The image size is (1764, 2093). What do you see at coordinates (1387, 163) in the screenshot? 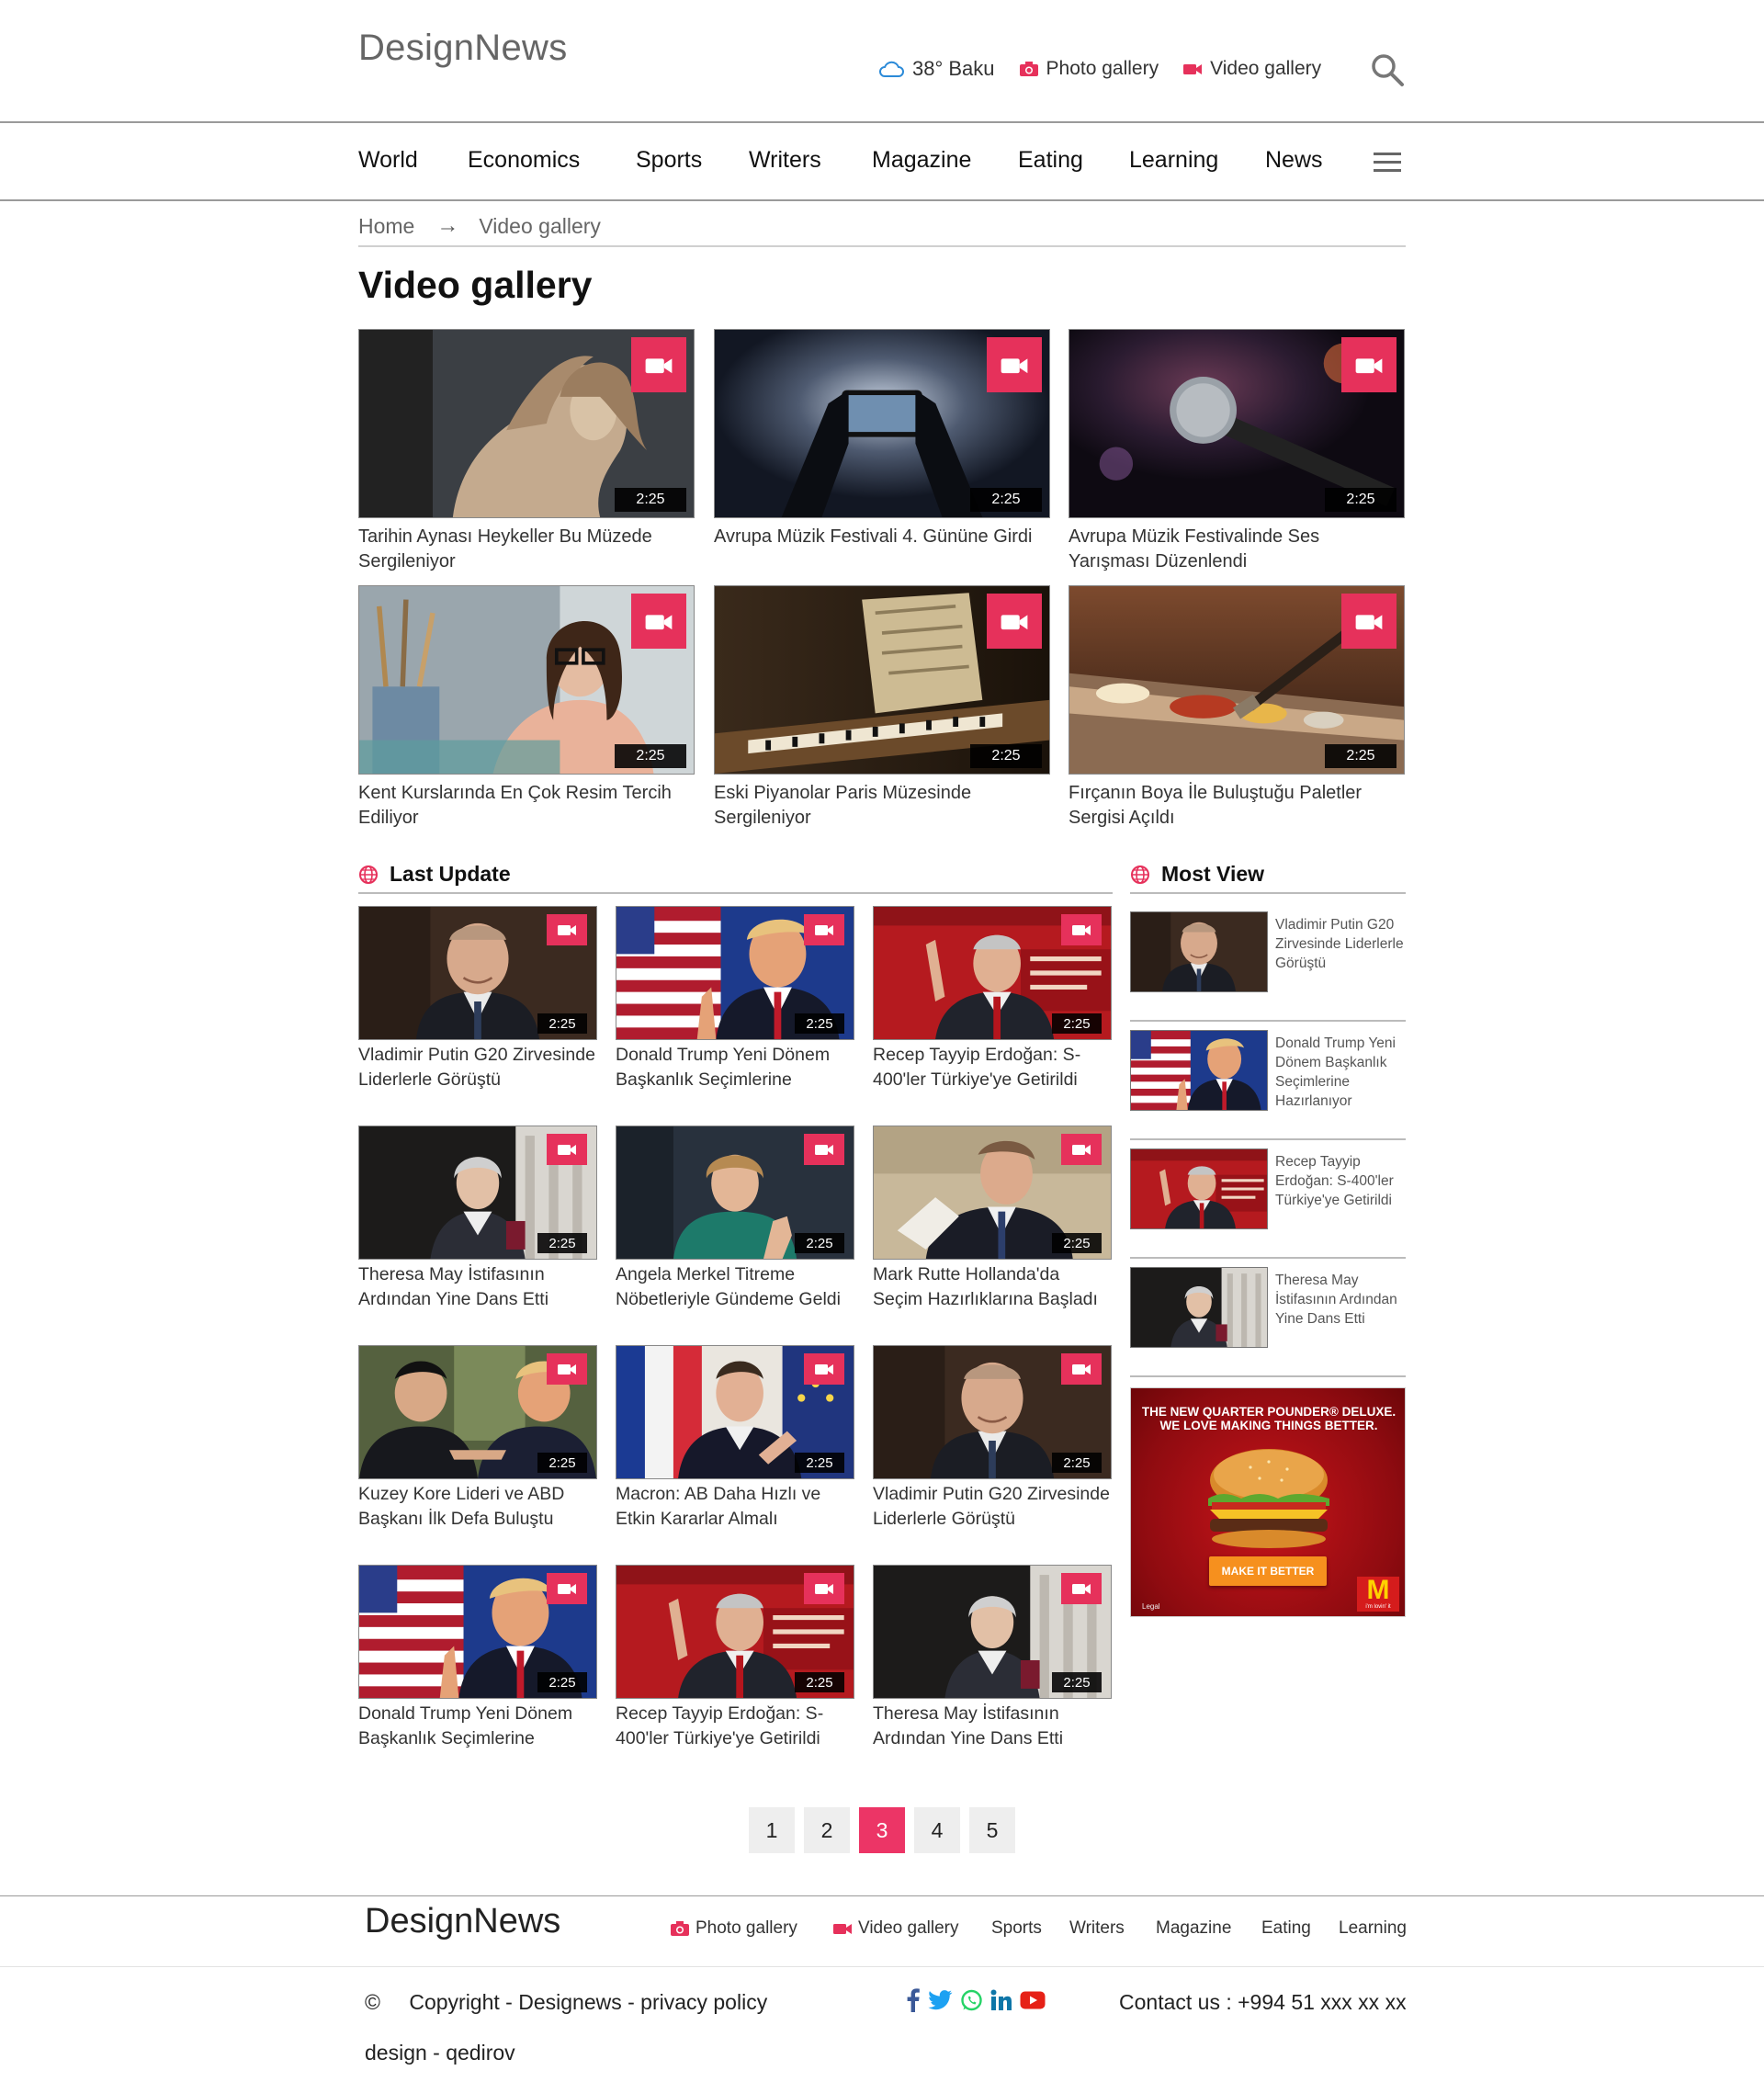
I see `menu-icon` at bounding box center [1387, 163].